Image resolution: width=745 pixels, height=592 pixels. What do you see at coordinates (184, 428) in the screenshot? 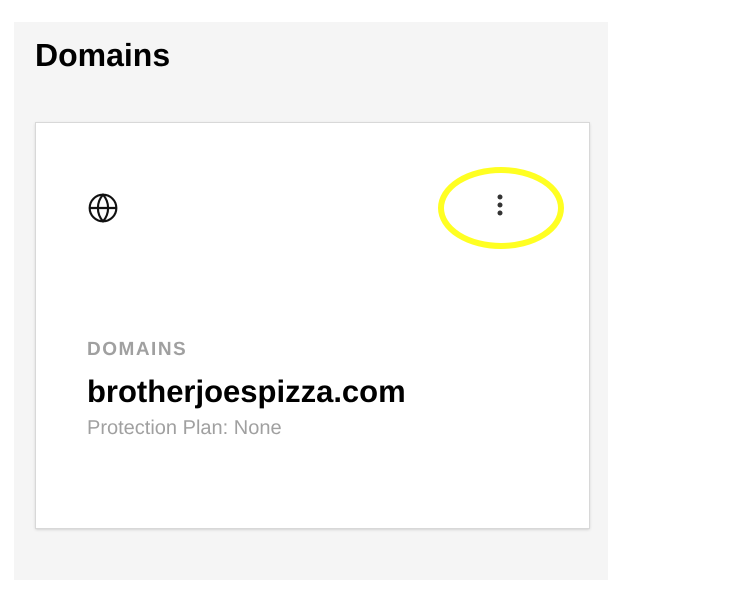
I see `protection-plan: Protection Plan: None` at bounding box center [184, 428].